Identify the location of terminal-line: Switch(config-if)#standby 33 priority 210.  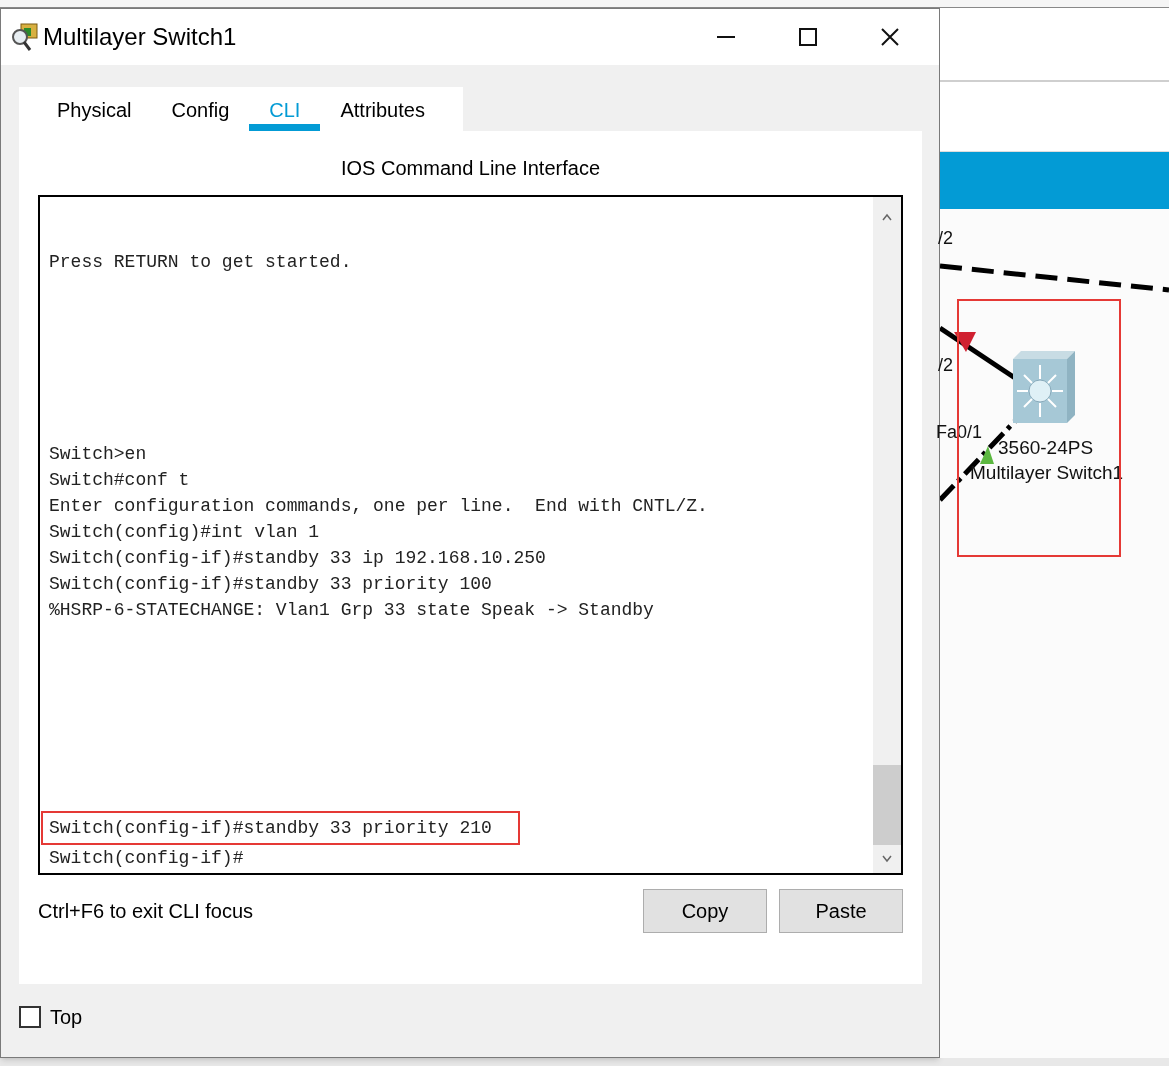
(270, 828).